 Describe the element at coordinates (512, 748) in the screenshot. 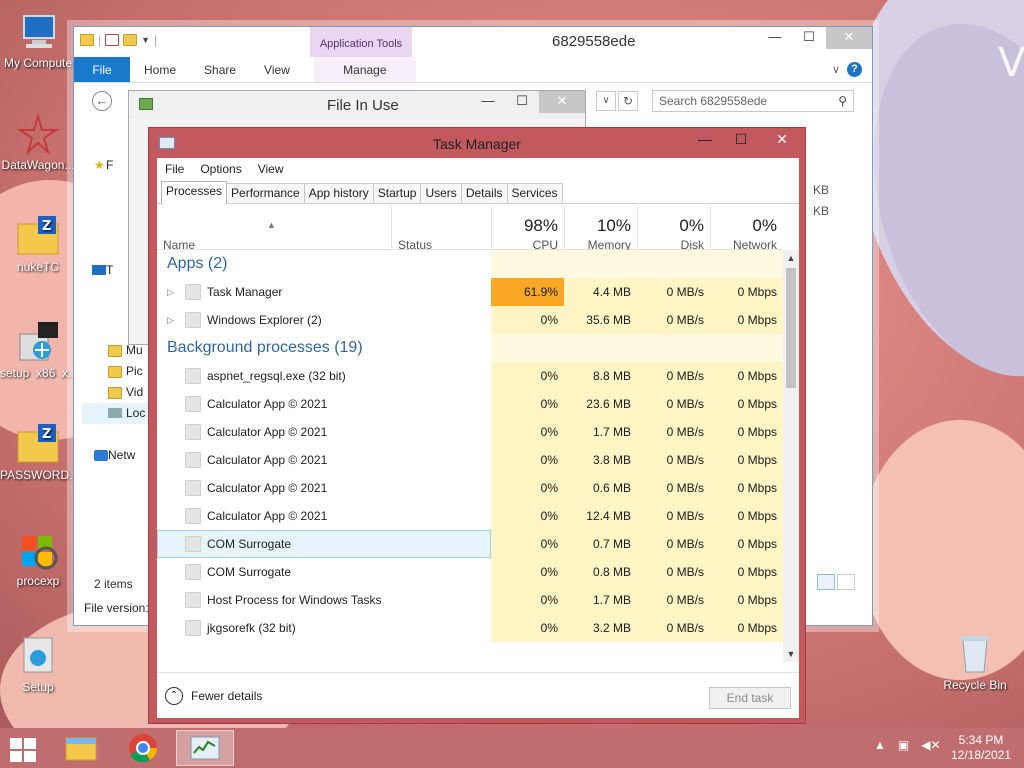

I see `taskbar: ▲ ▣ ◀✕ 5:34 PM 12/18/2021` at that location.